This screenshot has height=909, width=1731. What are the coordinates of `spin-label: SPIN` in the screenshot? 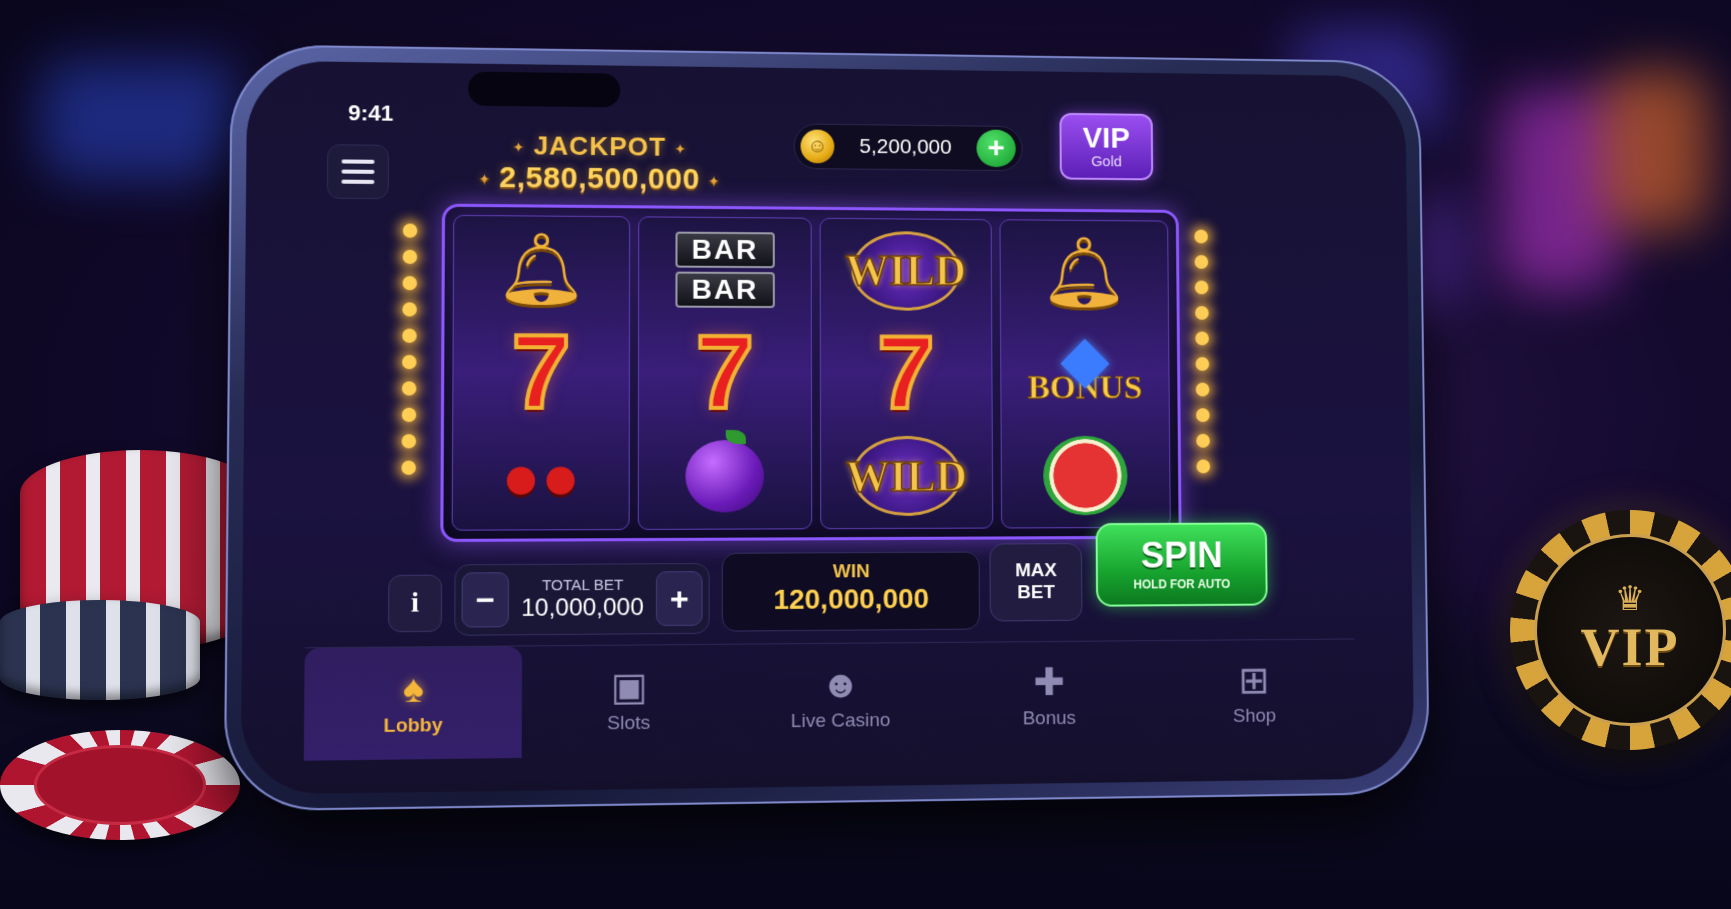 It's located at (1181, 555).